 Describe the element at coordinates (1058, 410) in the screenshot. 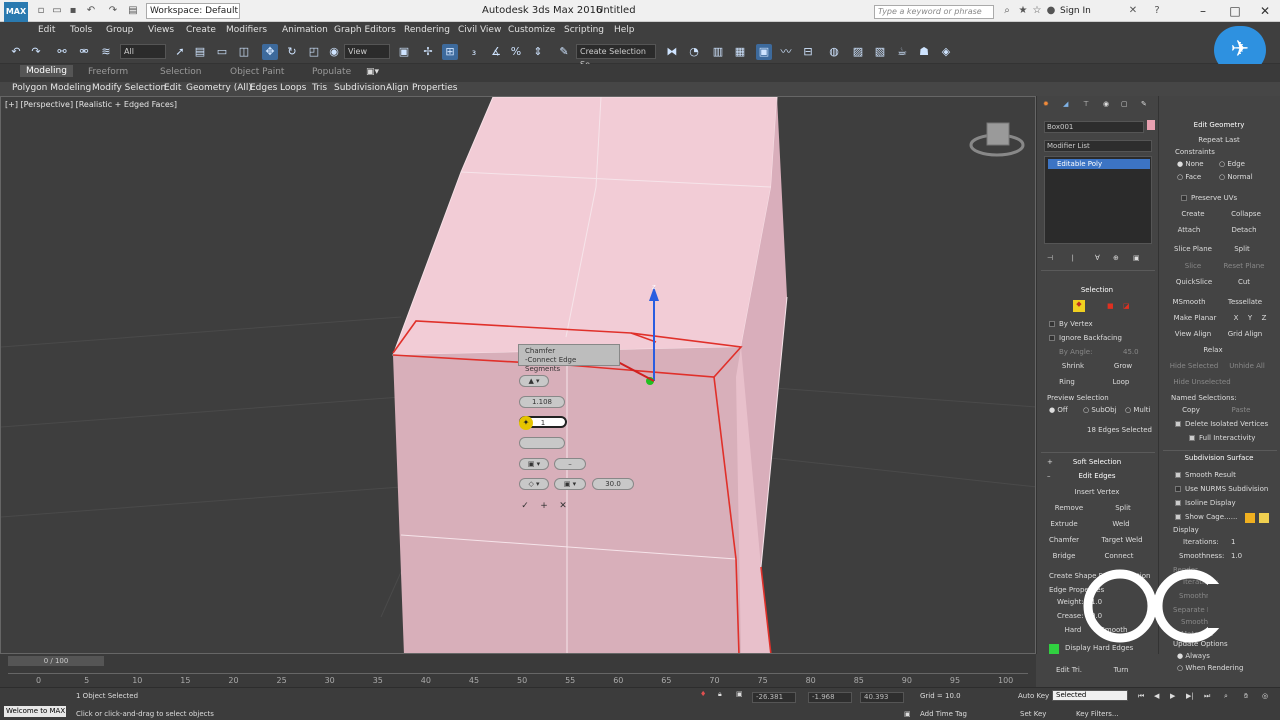

I see `preview-off-radio: ● Off` at that location.